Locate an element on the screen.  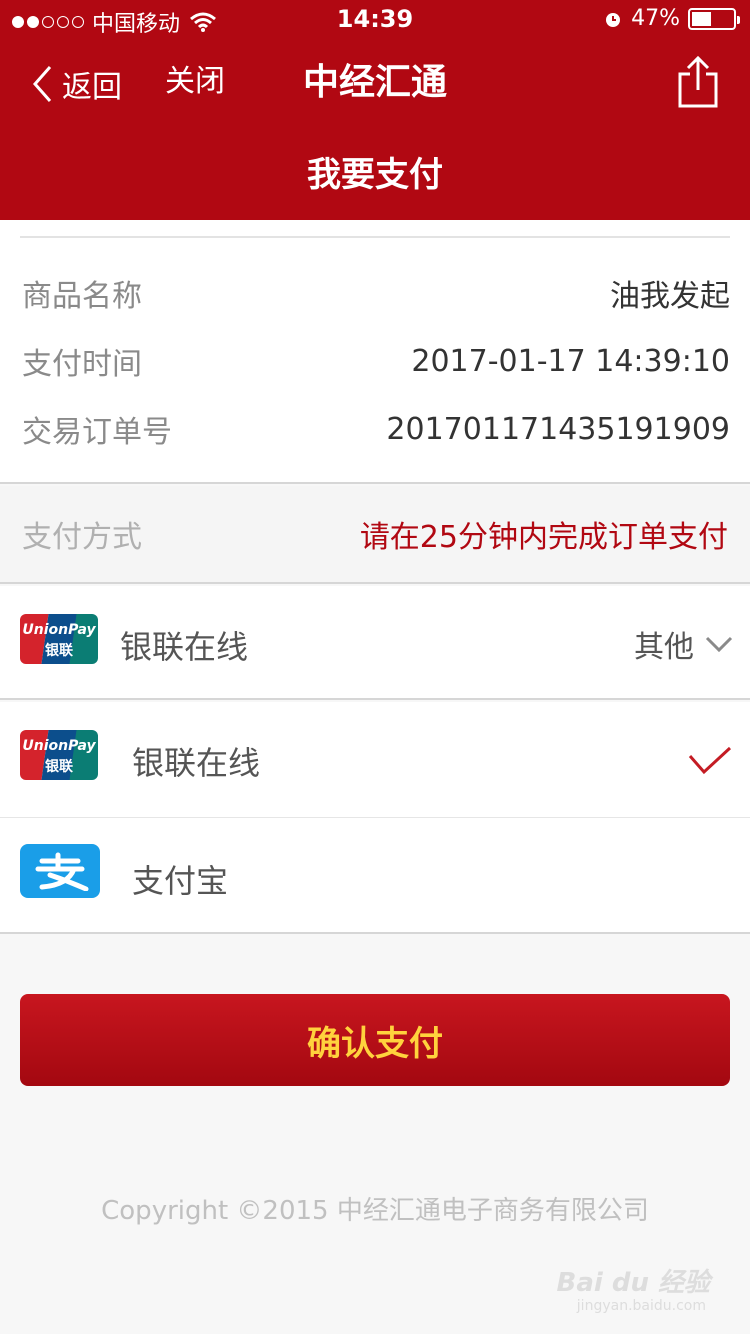
other-methods-dropdown: 其他 is located at coordinates (684, 644).